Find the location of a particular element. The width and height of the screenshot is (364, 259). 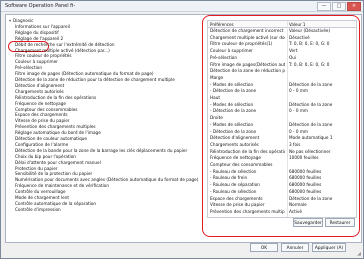

tree-item-label: Contrôle d'impression is located at coordinates (38, 209).